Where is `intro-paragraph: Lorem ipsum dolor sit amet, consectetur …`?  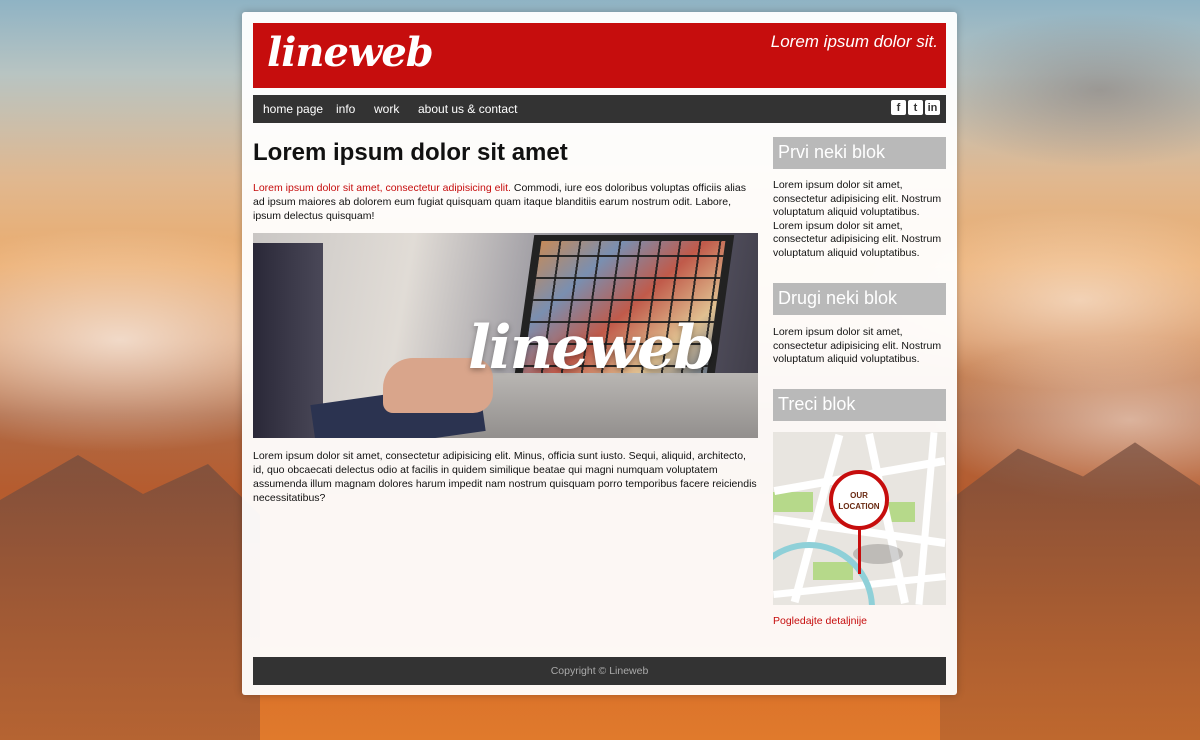
intro-paragraph: Lorem ipsum dolor sit amet, consectetur … is located at coordinates (505, 202).